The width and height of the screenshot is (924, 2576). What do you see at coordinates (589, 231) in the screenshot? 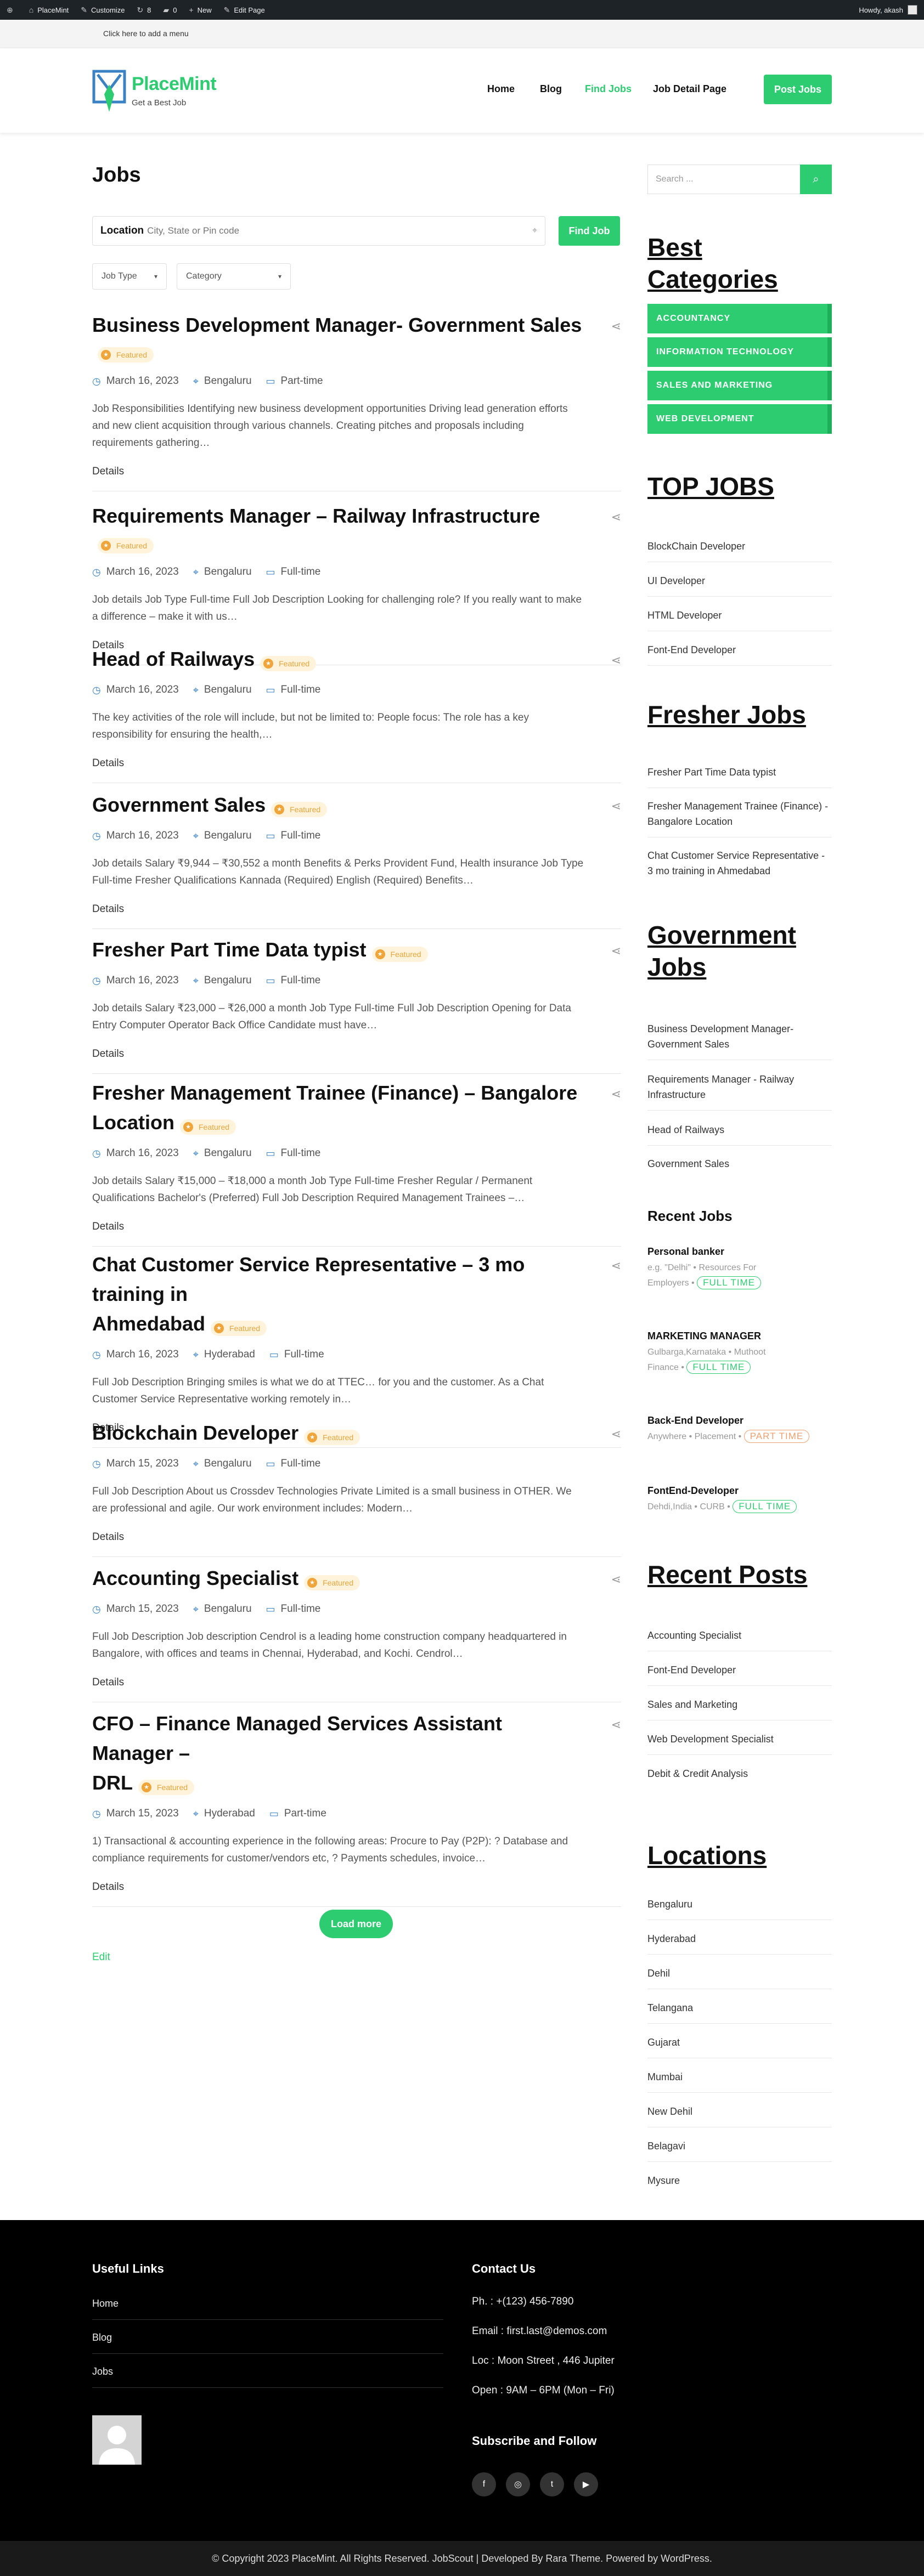
I see `find-job-button: Find Job` at bounding box center [589, 231].